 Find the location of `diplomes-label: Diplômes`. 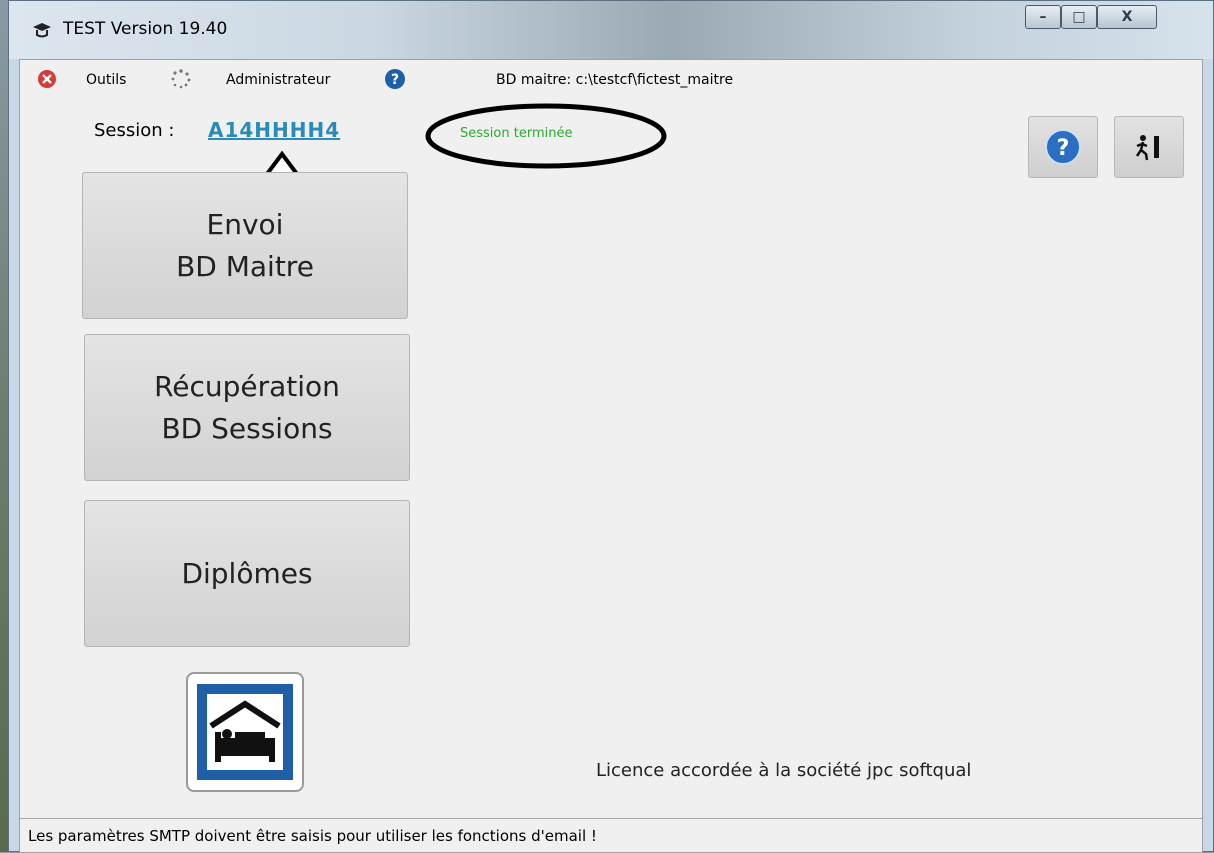

diplomes-label: Diplômes is located at coordinates (247, 573).